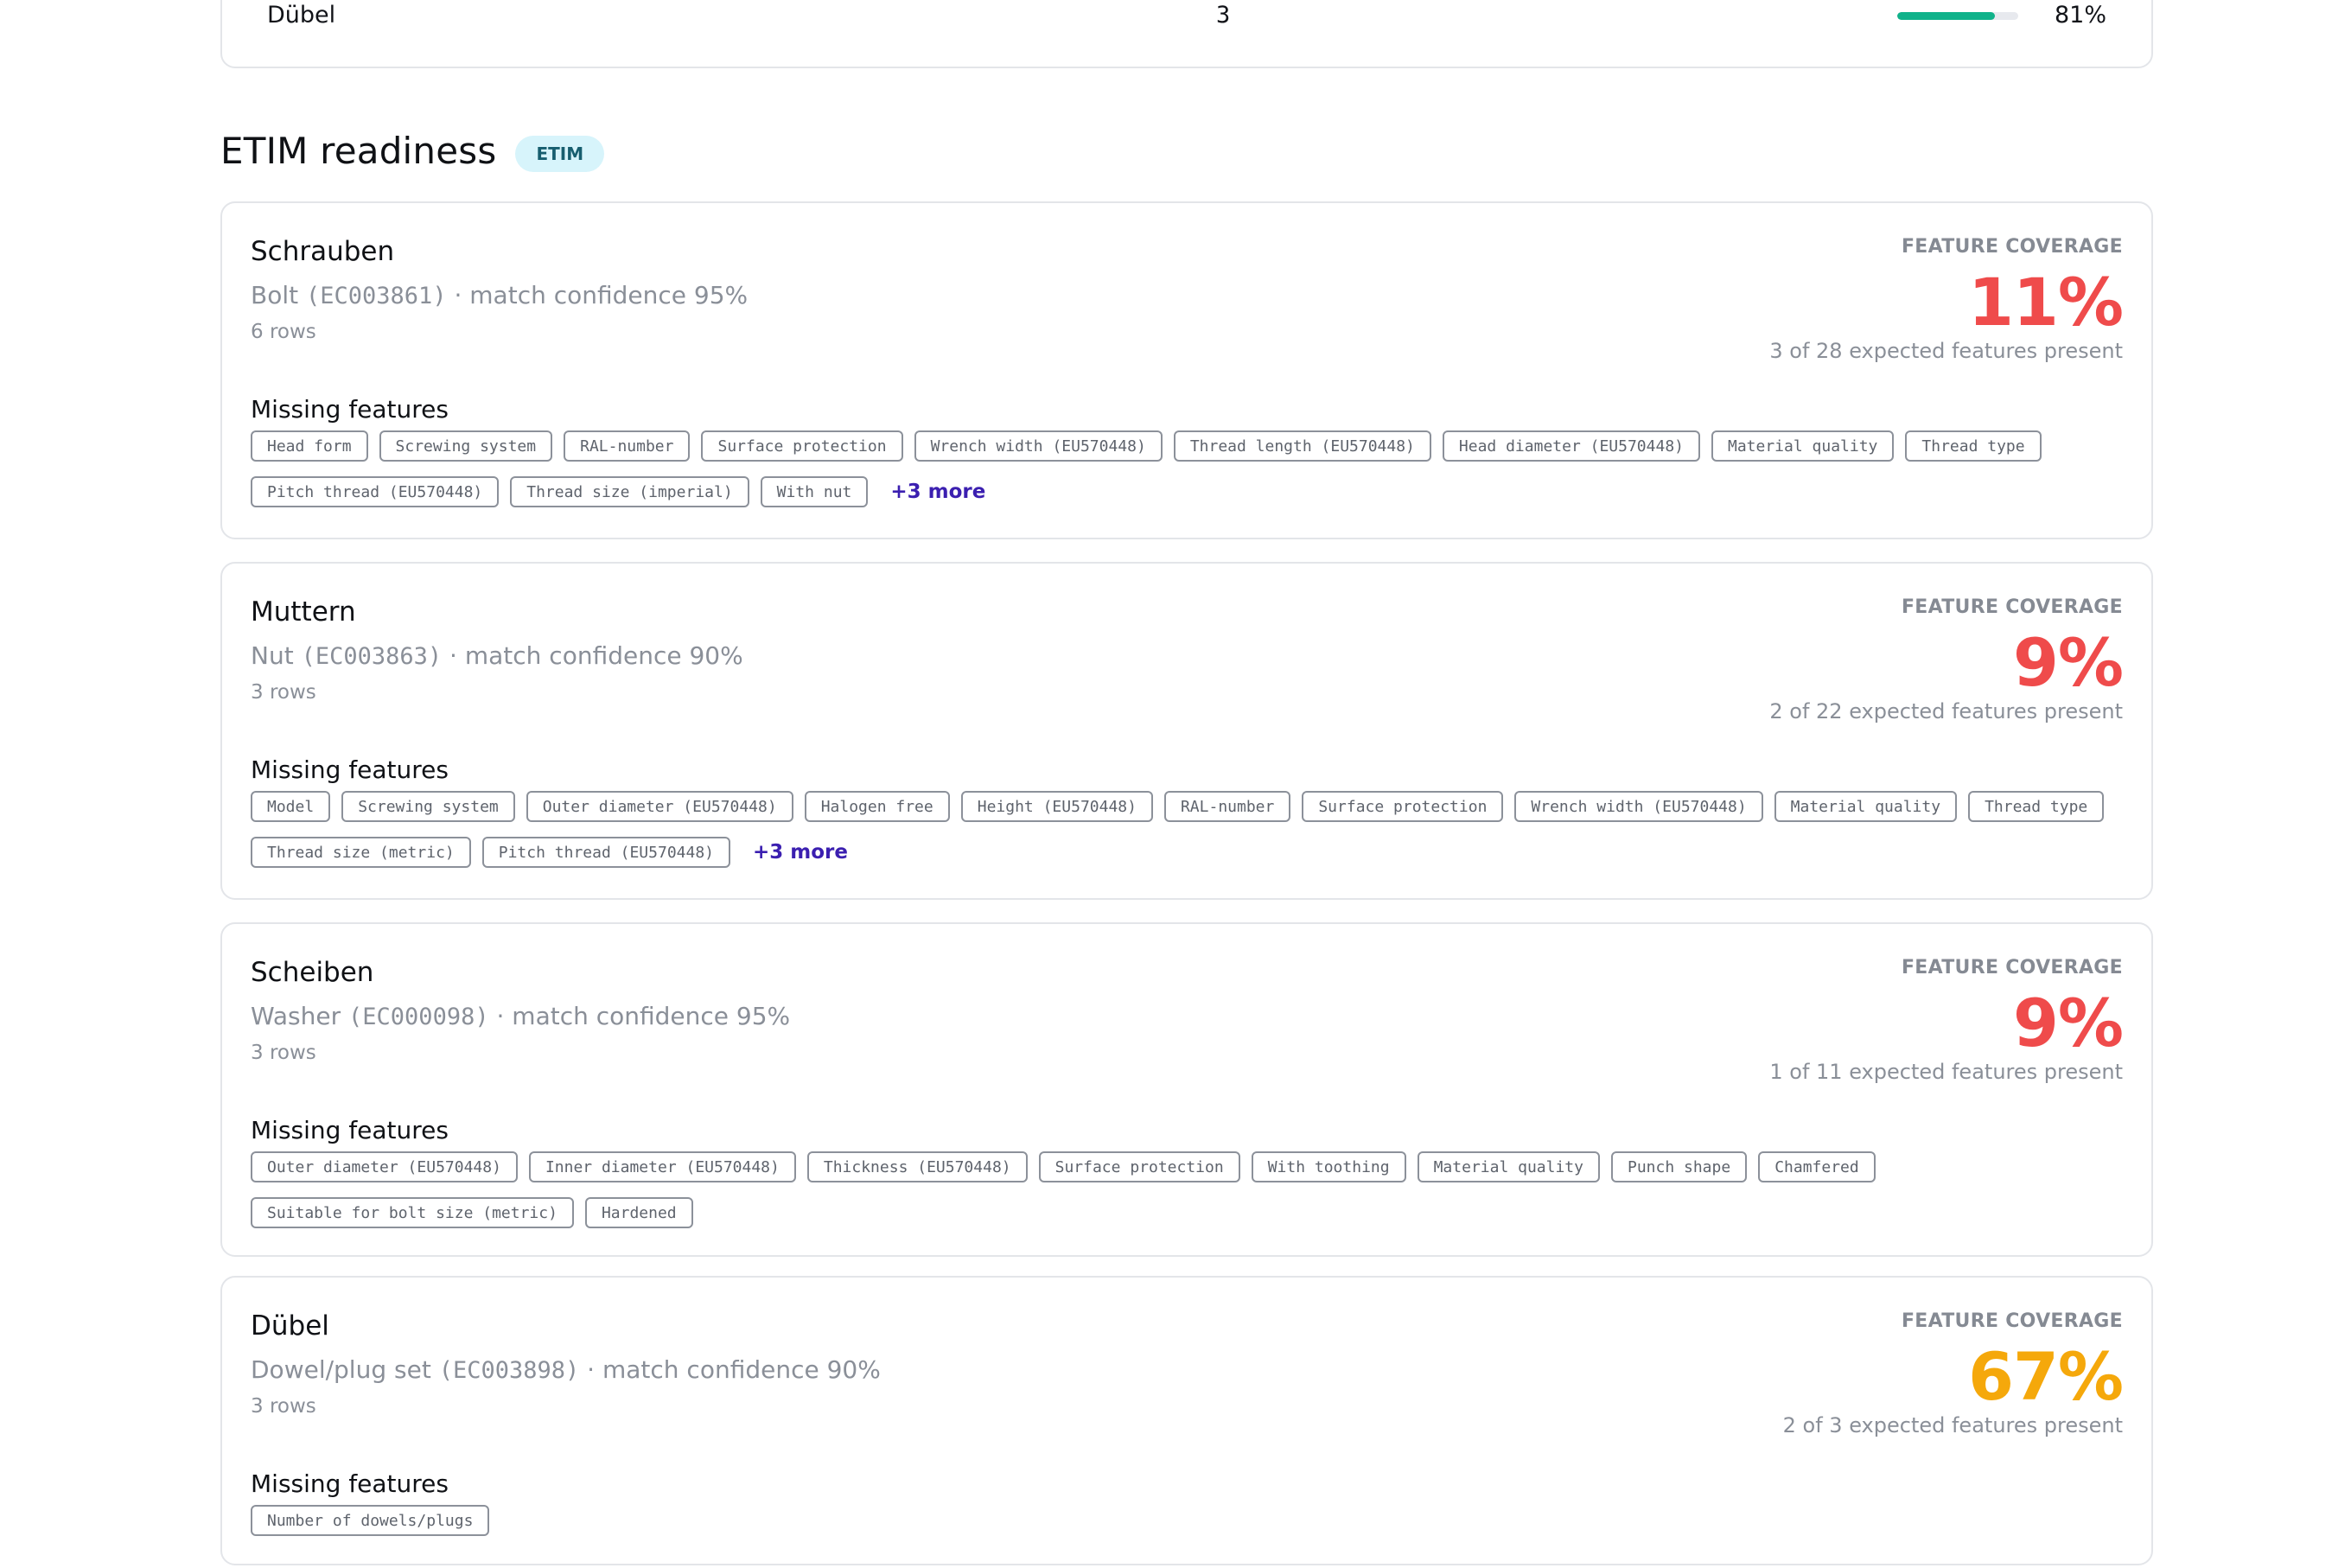 The image size is (2351, 1568). What do you see at coordinates (303, 612) in the screenshot?
I see `group-name: Muttern` at bounding box center [303, 612].